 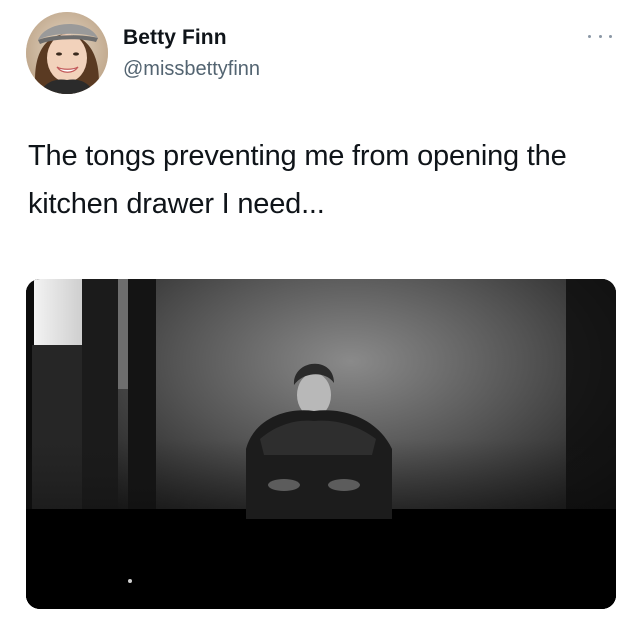 What do you see at coordinates (175, 38) in the screenshot?
I see `author-display-name: Betty Finn` at bounding box center [175, 38].